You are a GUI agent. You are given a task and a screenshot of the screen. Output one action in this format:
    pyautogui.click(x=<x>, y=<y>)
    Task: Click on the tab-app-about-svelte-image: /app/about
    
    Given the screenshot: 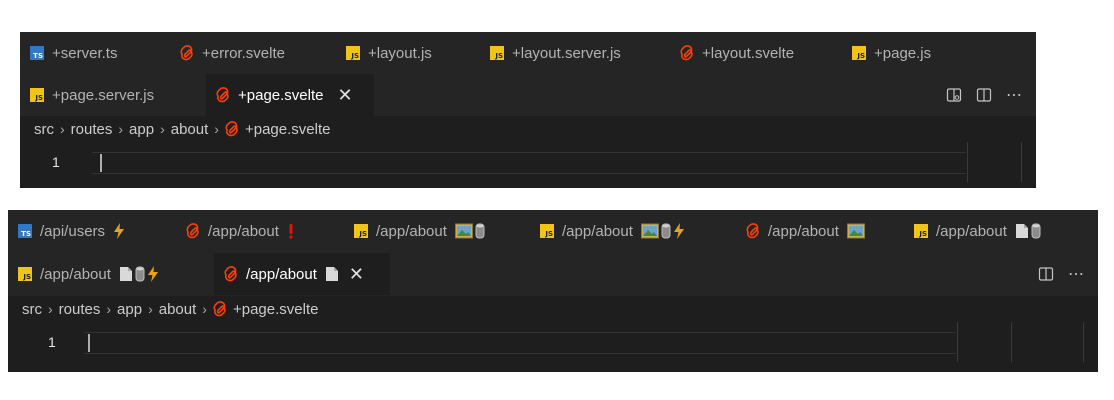 What is the action you would take?
    pyautogui.click(x=817, y=231)
    